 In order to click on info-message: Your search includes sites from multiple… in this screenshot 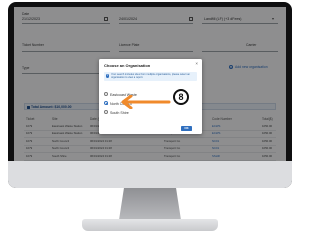, I will do `click(150, 75)`.